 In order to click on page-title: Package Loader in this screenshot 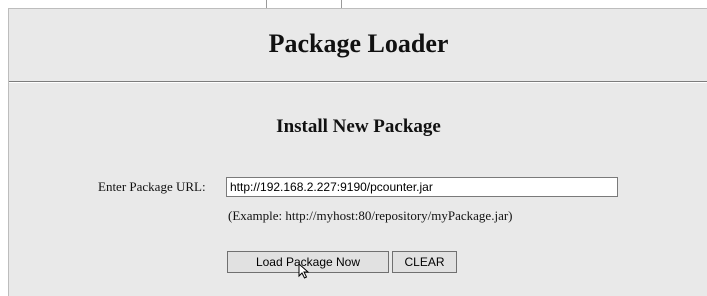, I will do `click(358, 43)`.